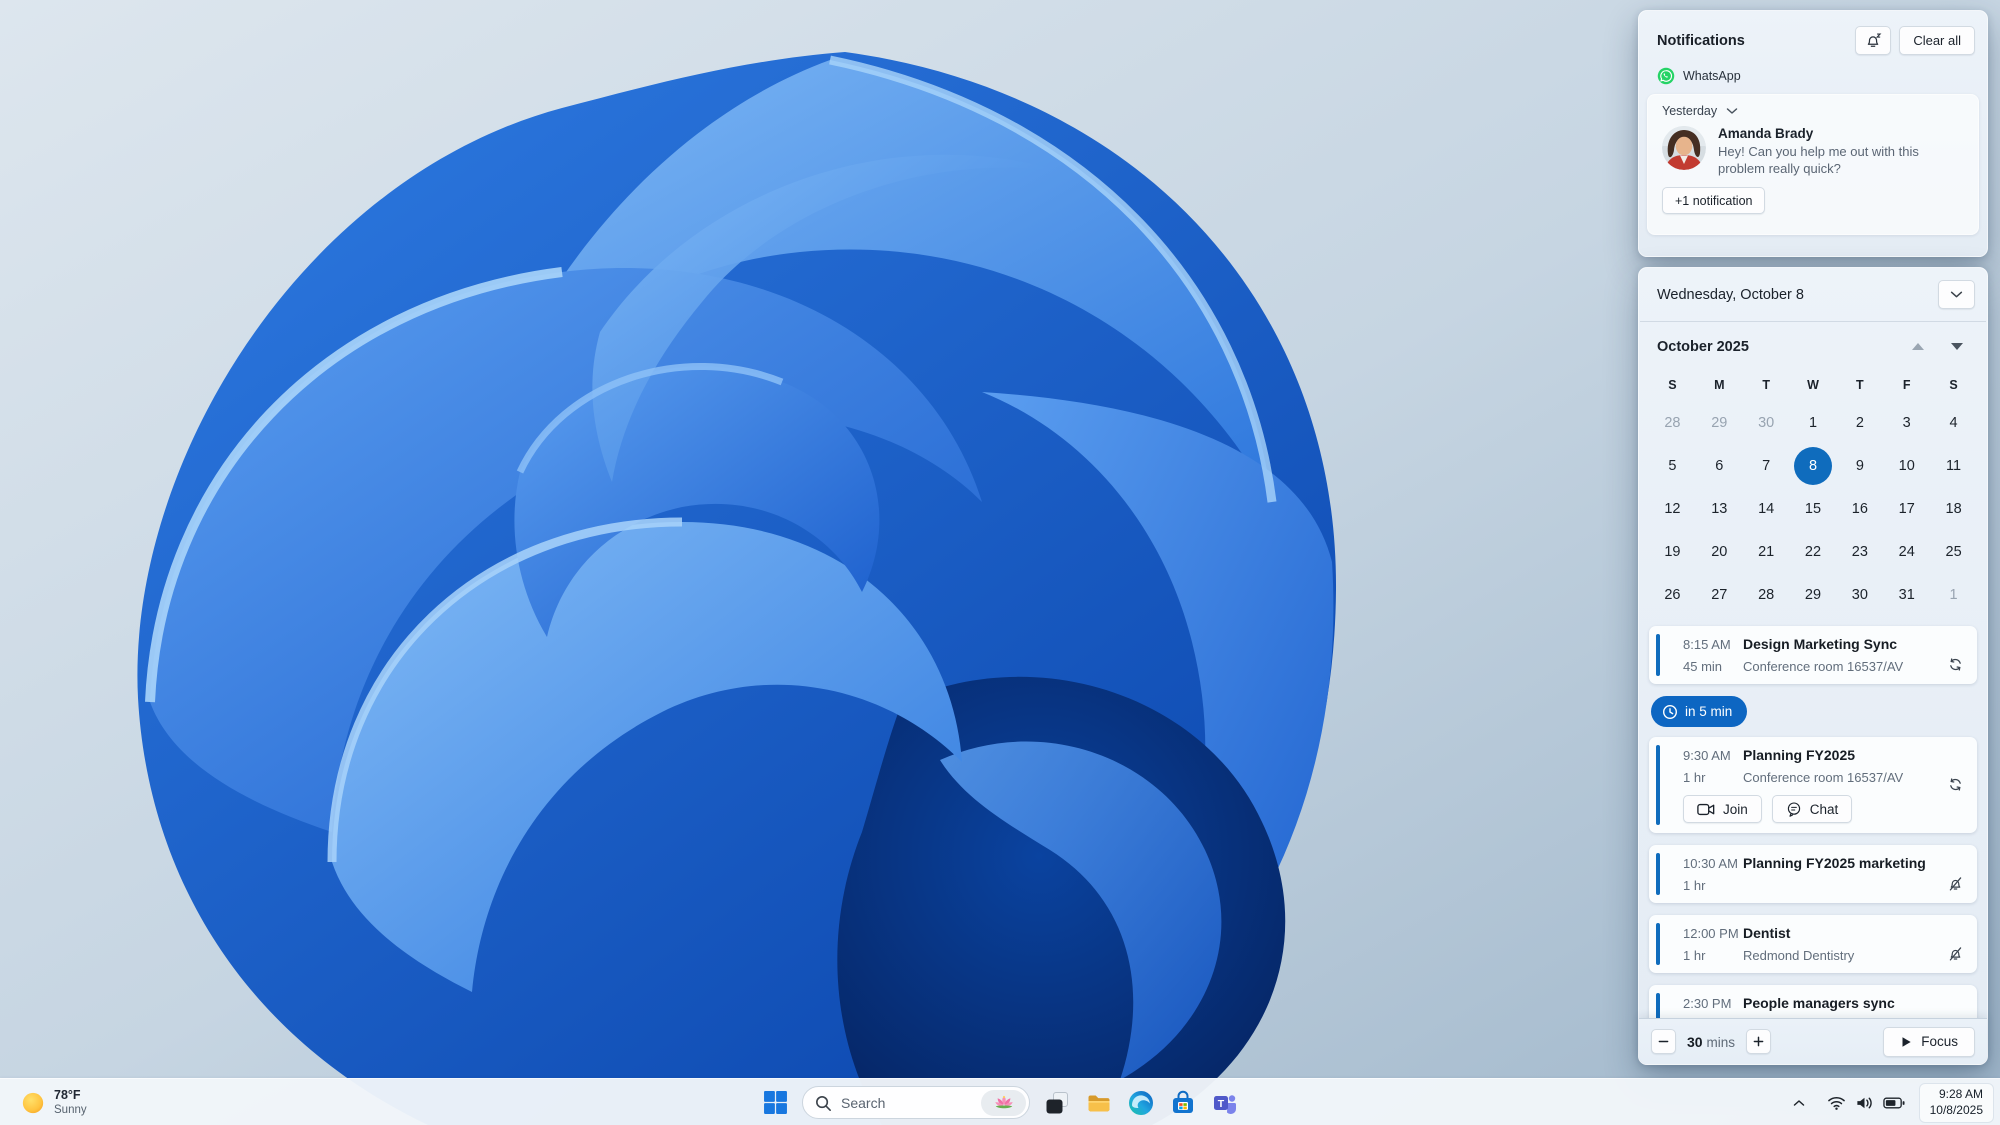 The height and width of the screenshot is (1125, 2000). I want to click on chat-button: Chat, so click(1812, 809).